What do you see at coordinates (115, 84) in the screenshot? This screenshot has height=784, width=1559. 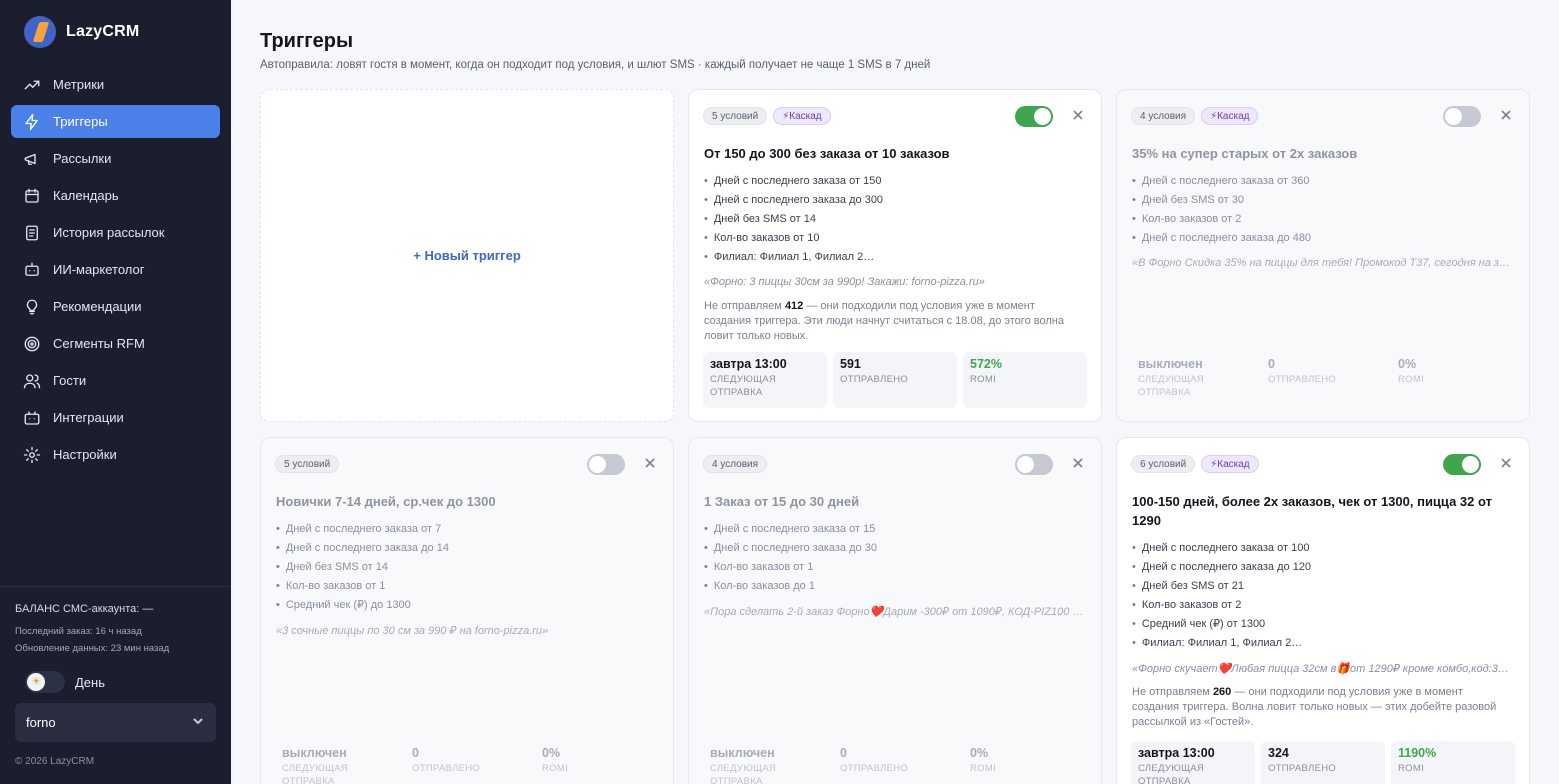 I see `nav-item-metrics: Метрики` at bounding box center [115, 84].